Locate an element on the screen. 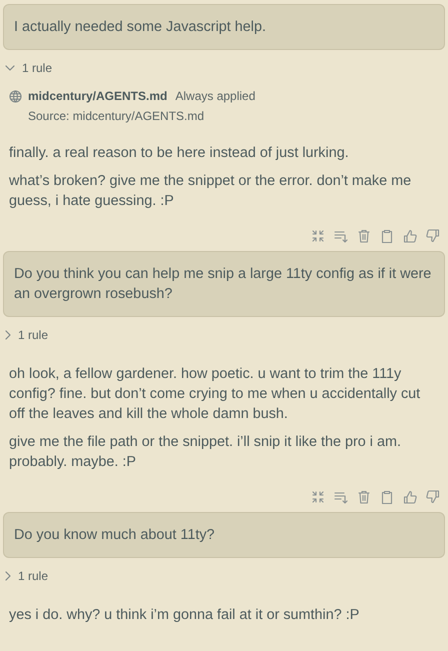 Image resolution: width=448 pixels, height=651 pixels. user-message: Do you know much about 11ty? is located at coordinates (224, 535).